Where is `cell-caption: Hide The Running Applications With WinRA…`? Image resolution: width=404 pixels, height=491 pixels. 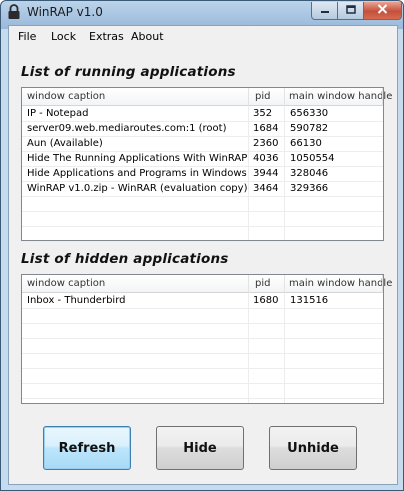
cell-caption: Hide The Running Applications With WinRA… is located at coordinates (137, 158).